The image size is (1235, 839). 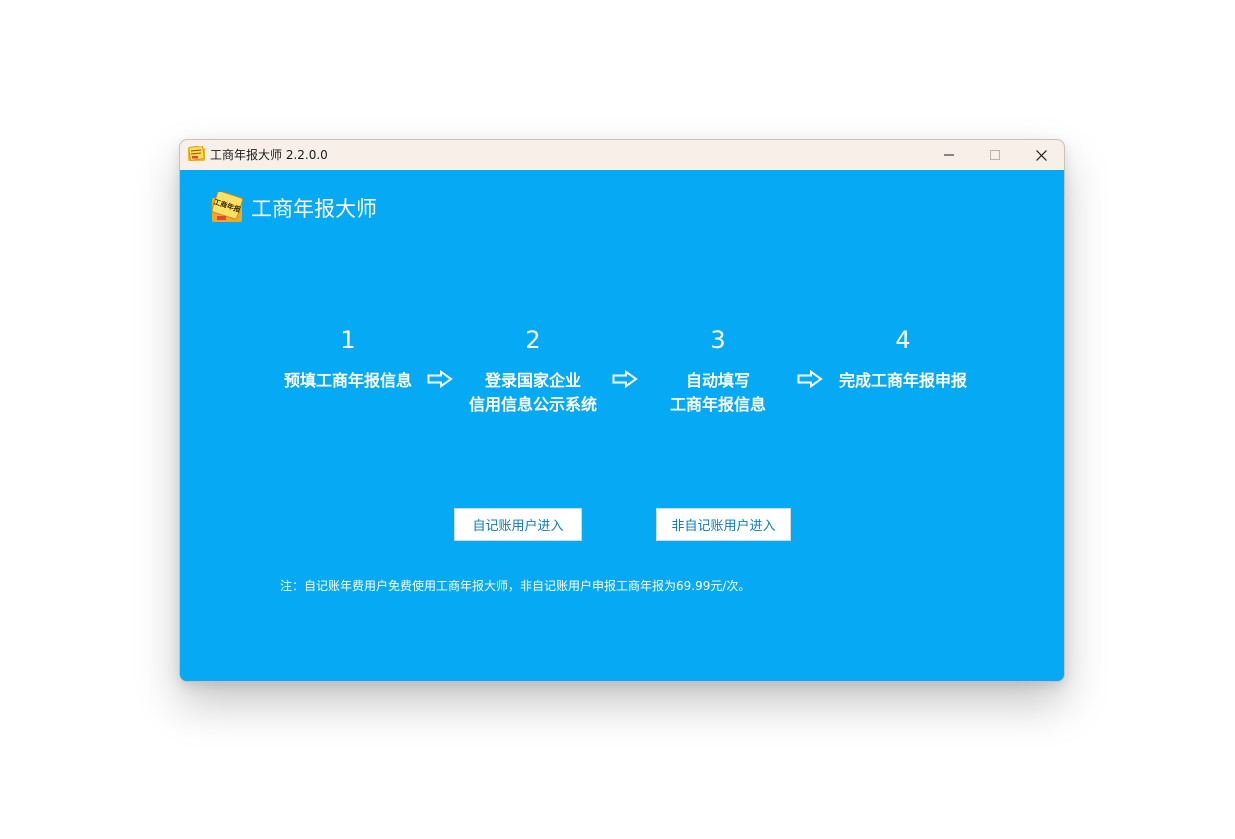 What do you see at coordinates (196, 153) in the screenshot?
I see `app-logo-icon` at bounding box center [196, 153].